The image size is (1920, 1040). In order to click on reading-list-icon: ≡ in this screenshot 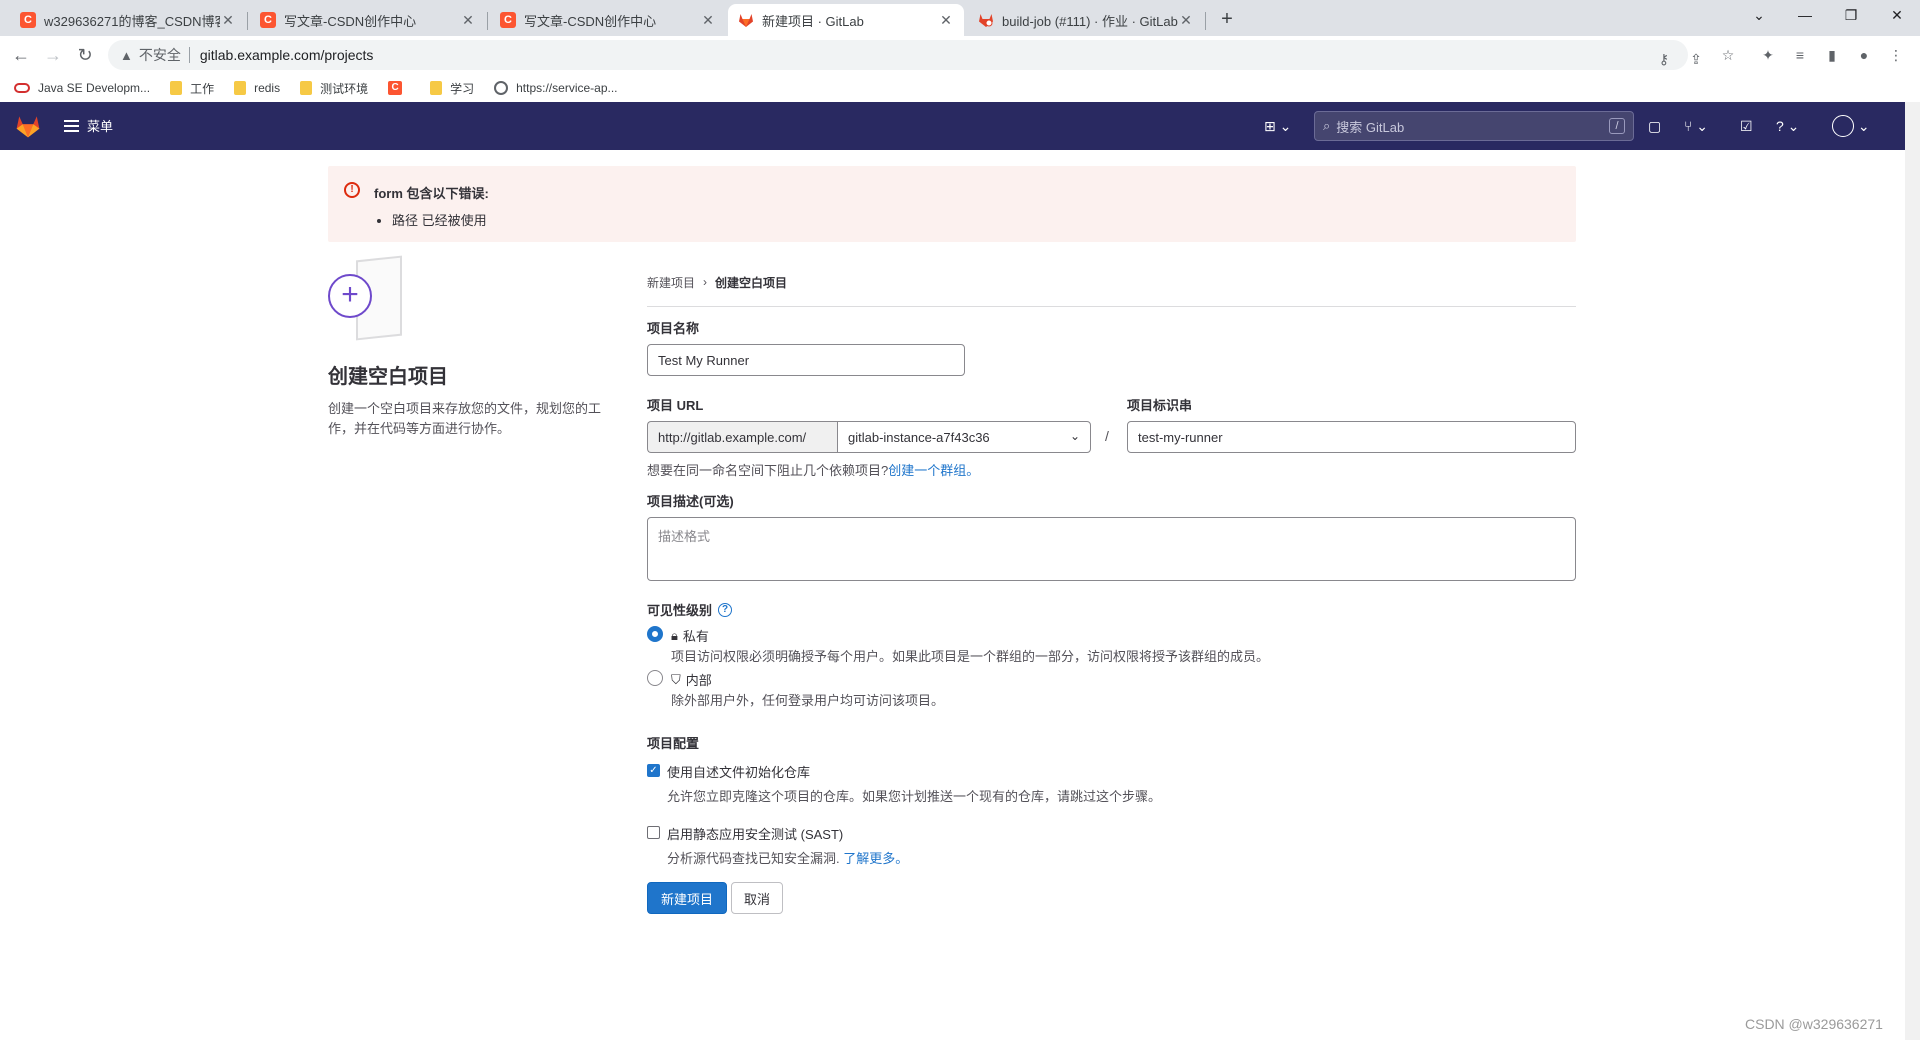, I will do `click(1800, 55)`.